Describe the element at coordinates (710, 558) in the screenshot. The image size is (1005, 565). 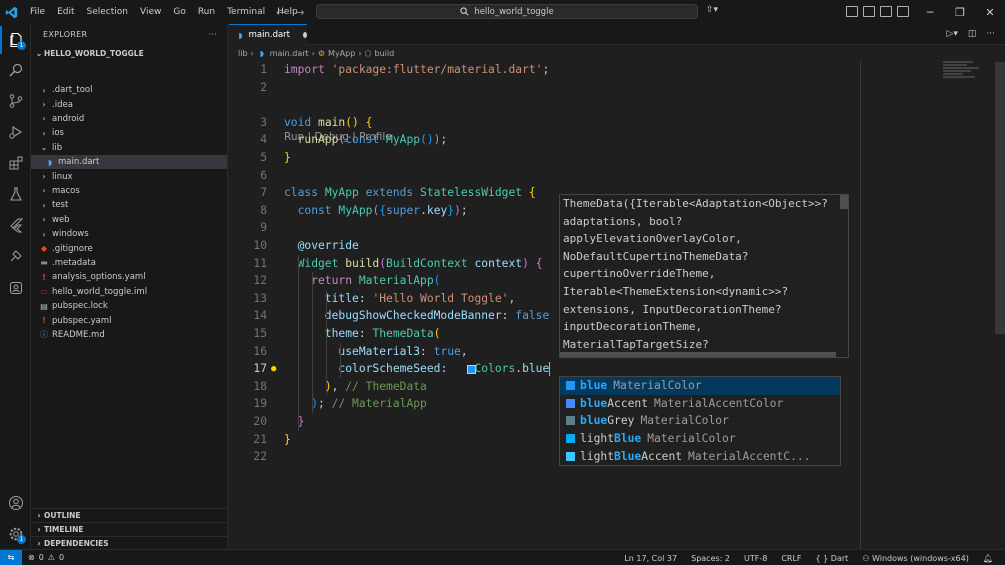
I see `indentation: Spaces: 2` at that location.